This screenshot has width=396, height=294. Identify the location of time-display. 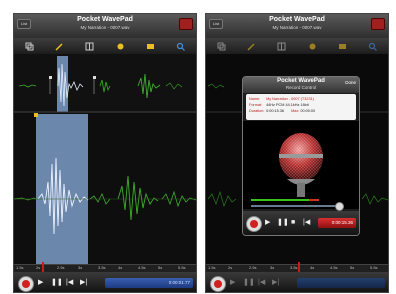
(341, 283).